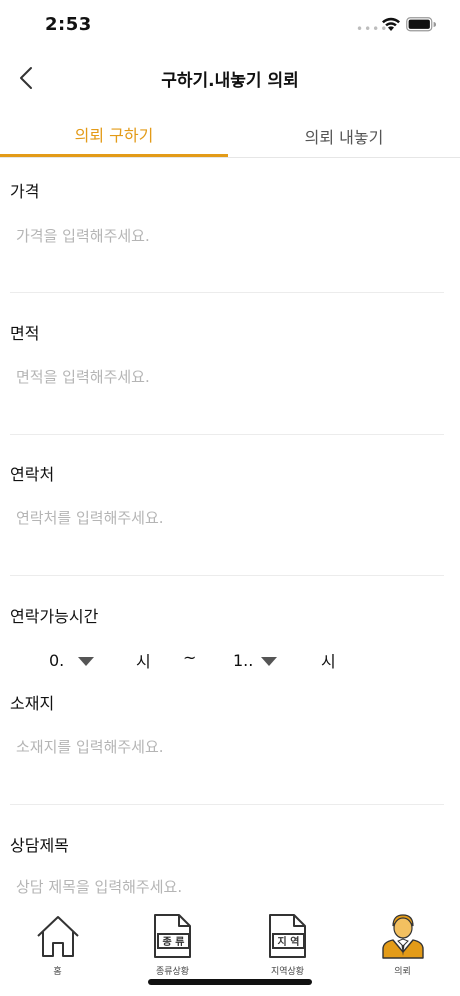 The height and width of the screenshot is (996, 460). I want to click on tabbar-label: 의뢰, so click(402, 972).